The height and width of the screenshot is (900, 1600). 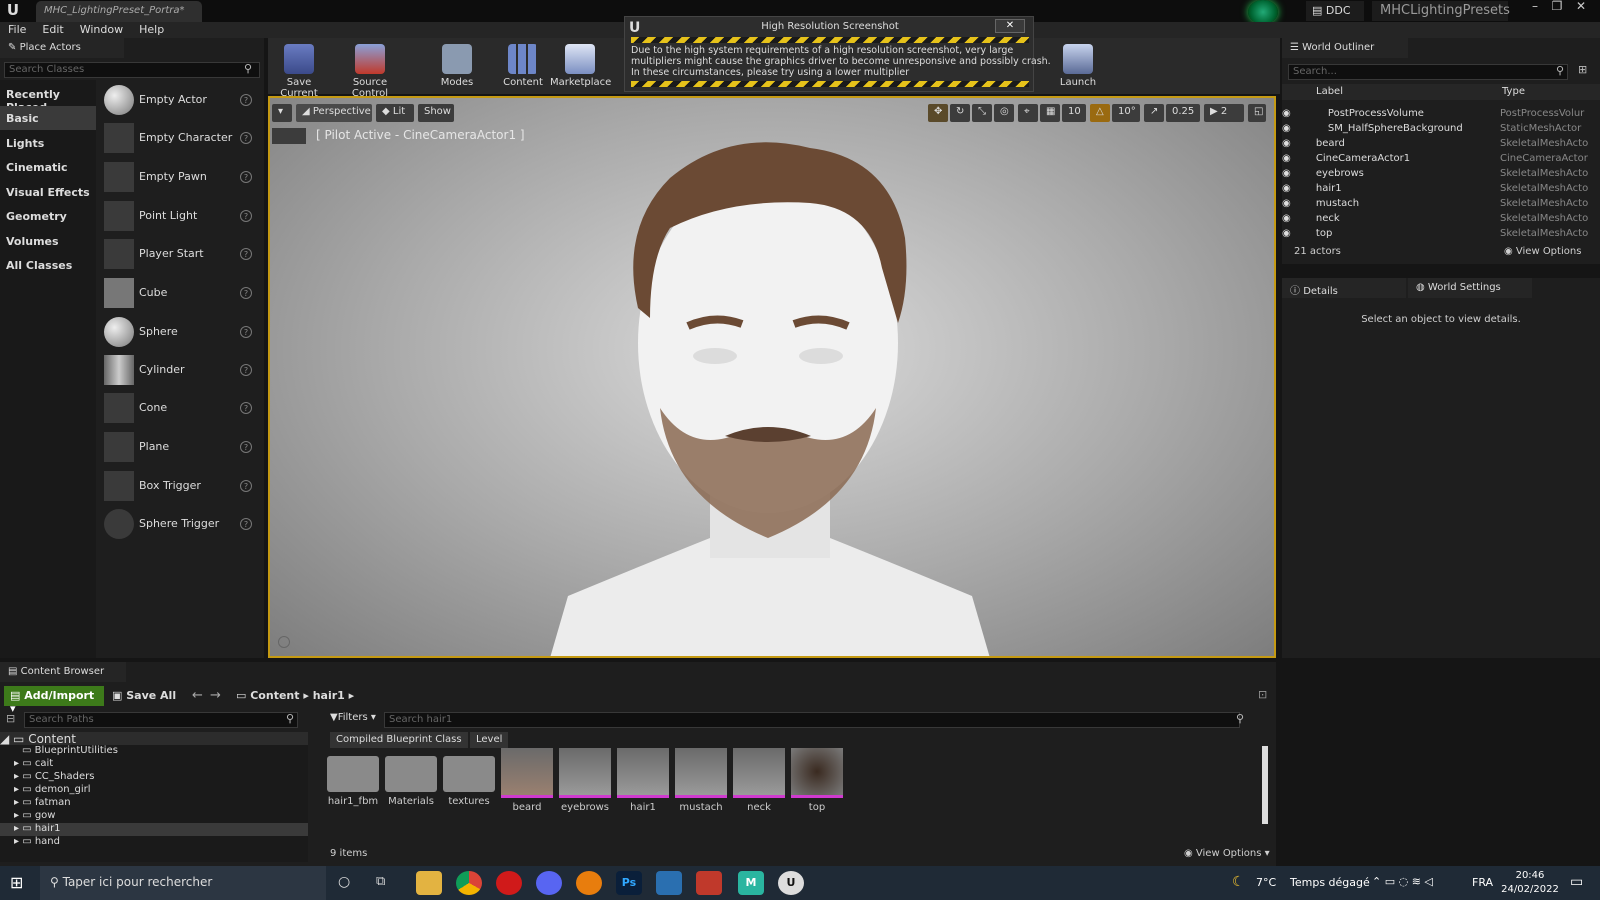 I want to click on outliner-row: ◉ neck SkeletalMeshActo, so click(x=1437, y=220).